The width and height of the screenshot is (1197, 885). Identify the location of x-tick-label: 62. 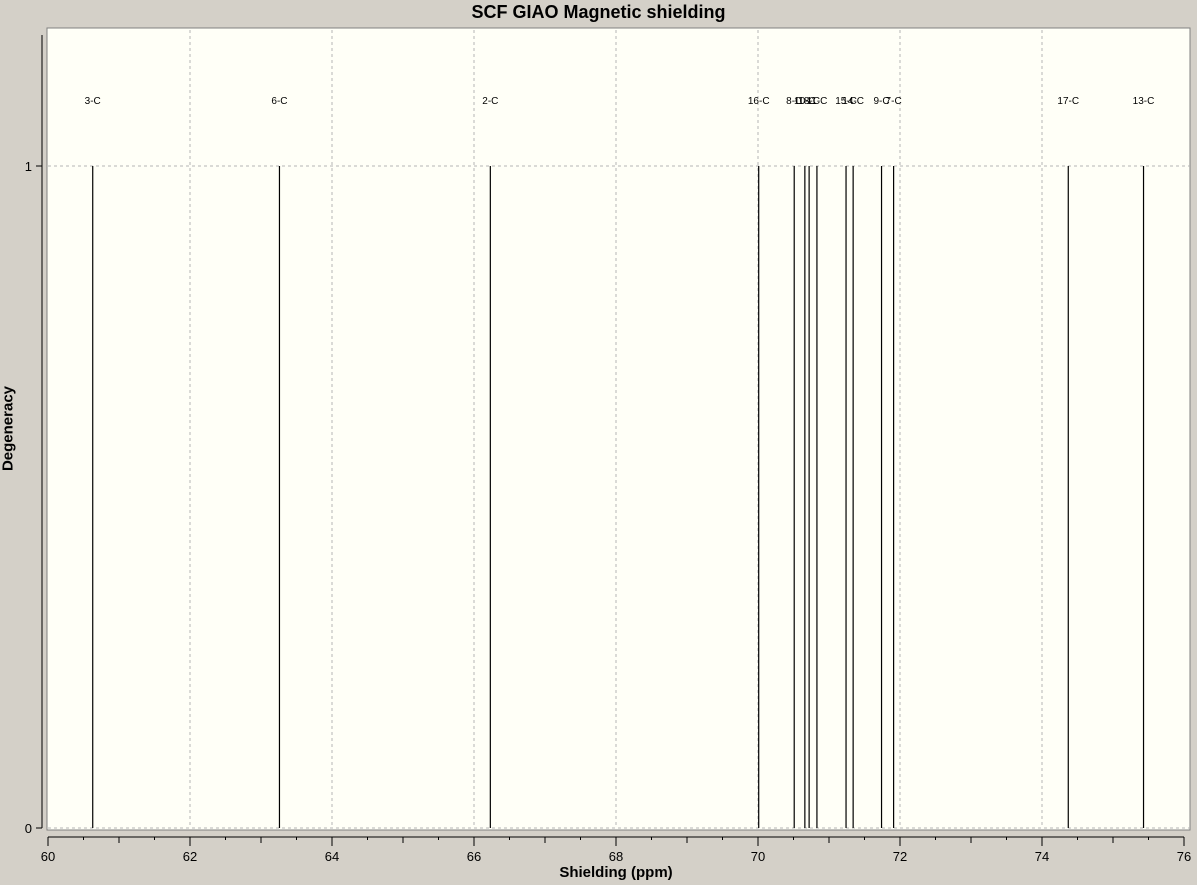
(190, 856).